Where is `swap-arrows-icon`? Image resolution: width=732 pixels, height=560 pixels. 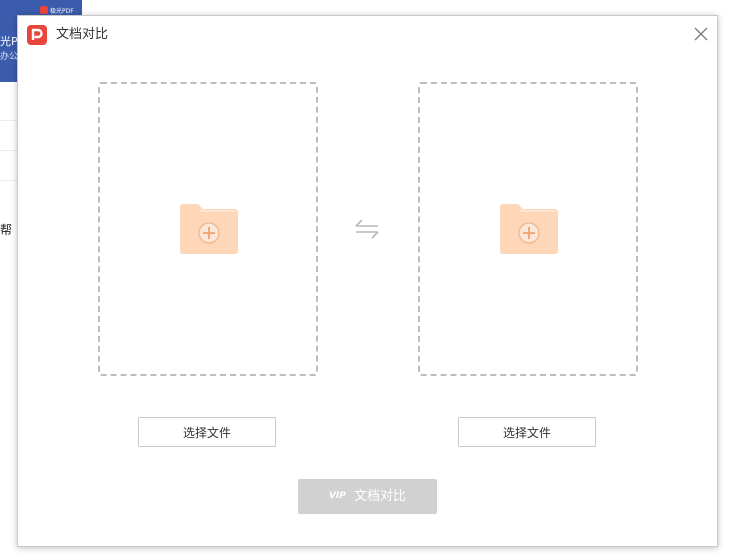
swap-arrows-icon is located at coordinates (367, 229).